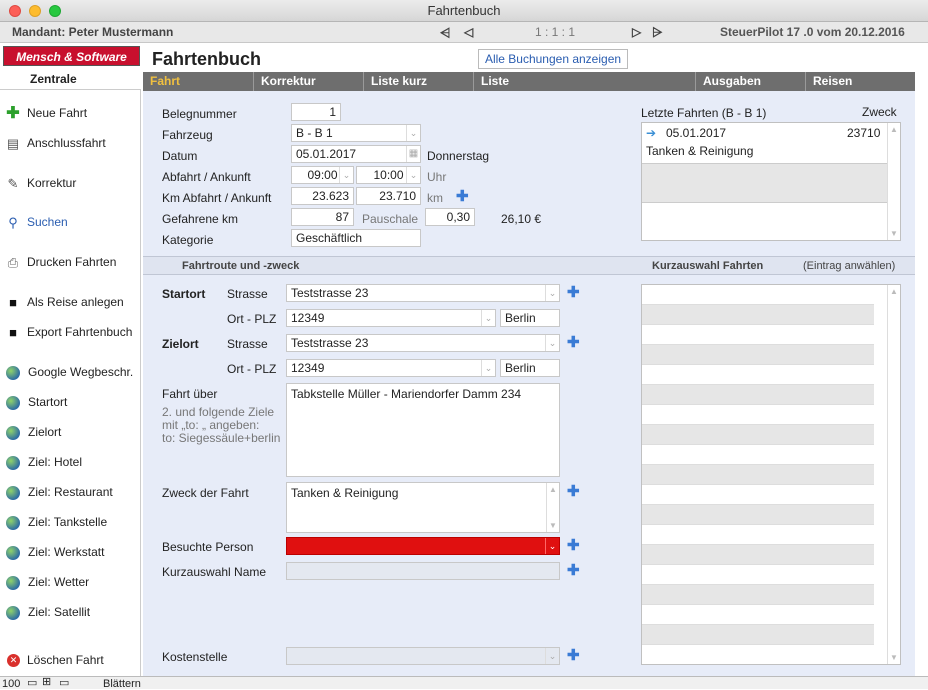 This screenshot has width=928, height=690. What do you see at coordinates (46, 682) in the screenshot?
I see `zoom-in-icon: ⊞` at bounding box center [46, 682].